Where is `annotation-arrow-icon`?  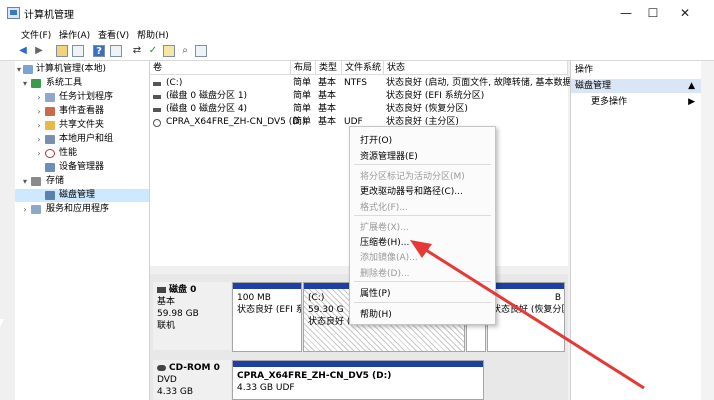 annotation-arrow-icon is located at coordinates (527, 315).